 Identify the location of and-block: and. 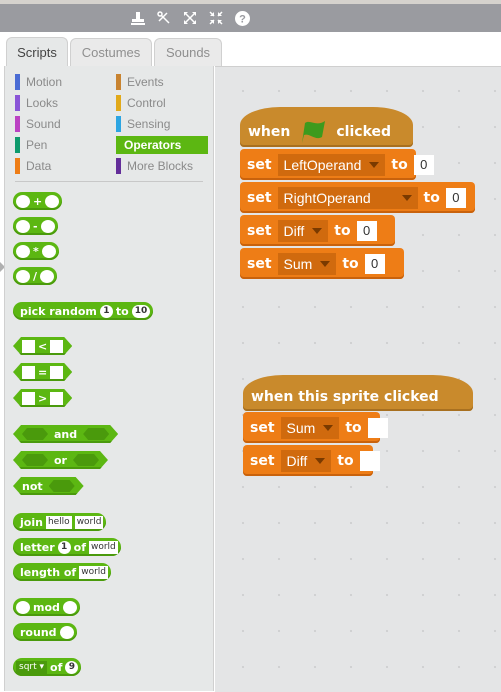
(65, 434).